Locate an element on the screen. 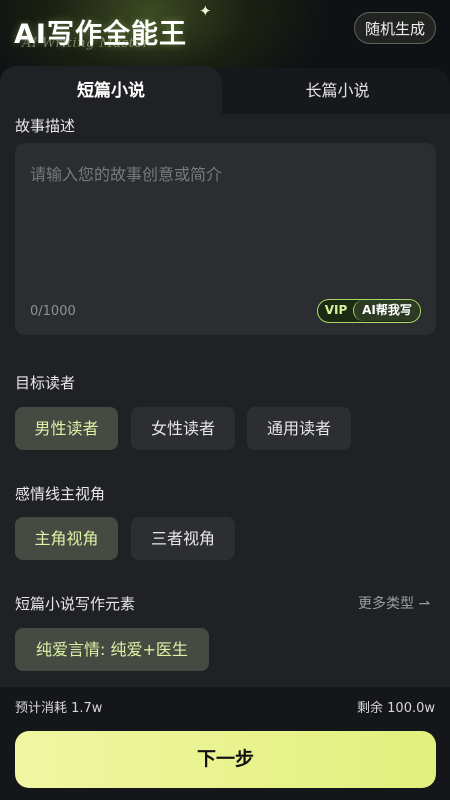  vip-badge: VIP is located at coordinates (336, 310).